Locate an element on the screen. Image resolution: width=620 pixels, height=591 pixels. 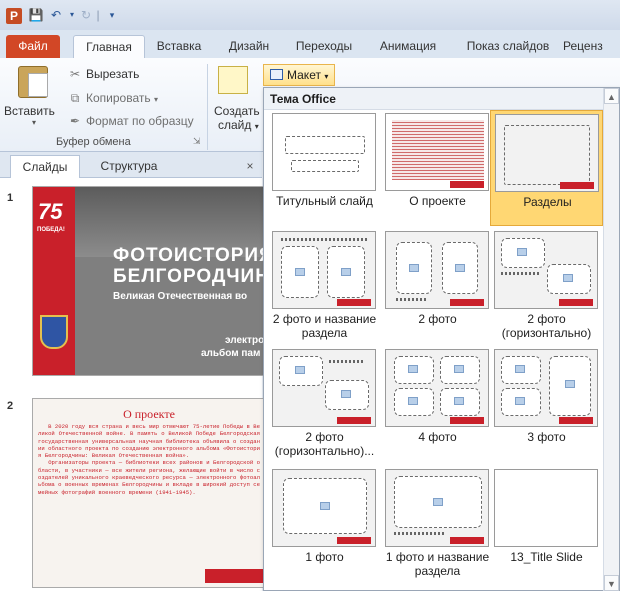
layout-label: 1 фото is located at coordinates (324, 557).